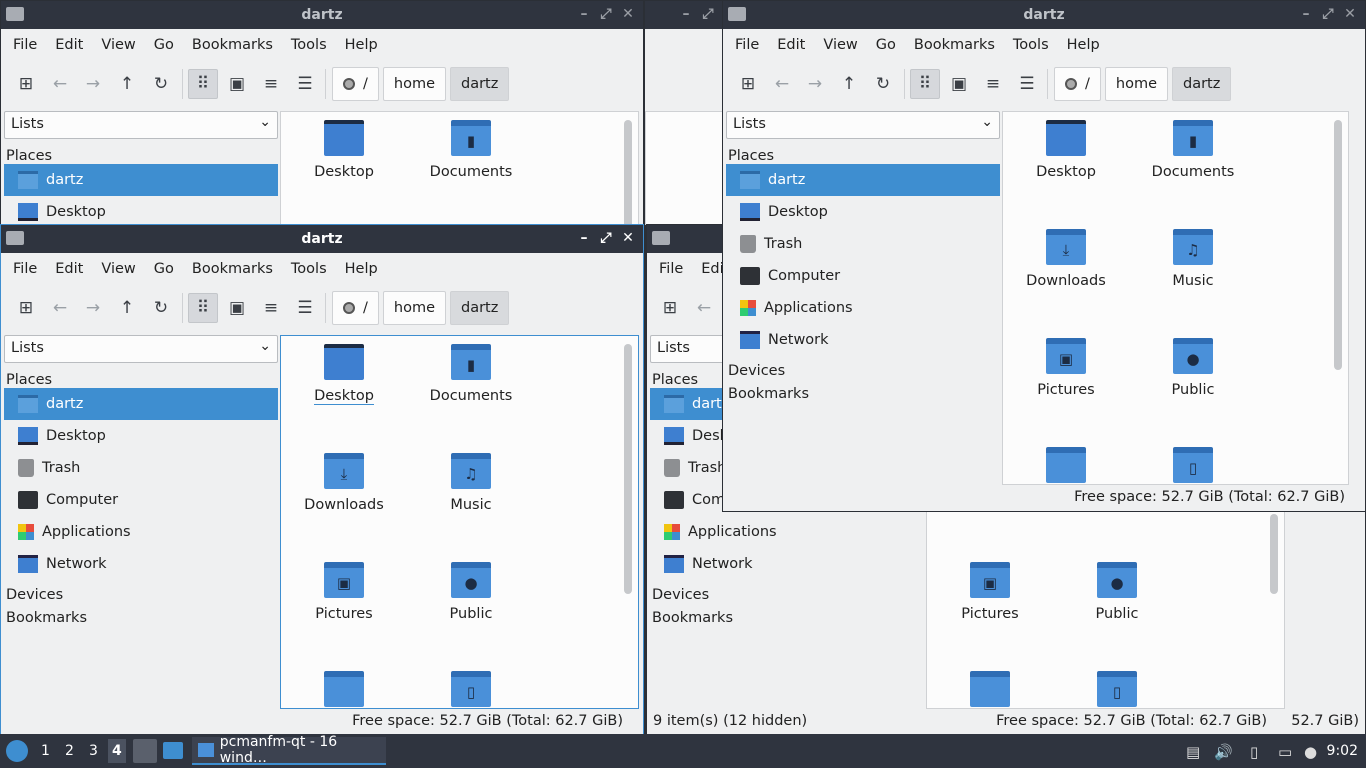  Describe the element at coordinates (93, 751) in the screenshot. I see `workspace-3: 3` at that location.